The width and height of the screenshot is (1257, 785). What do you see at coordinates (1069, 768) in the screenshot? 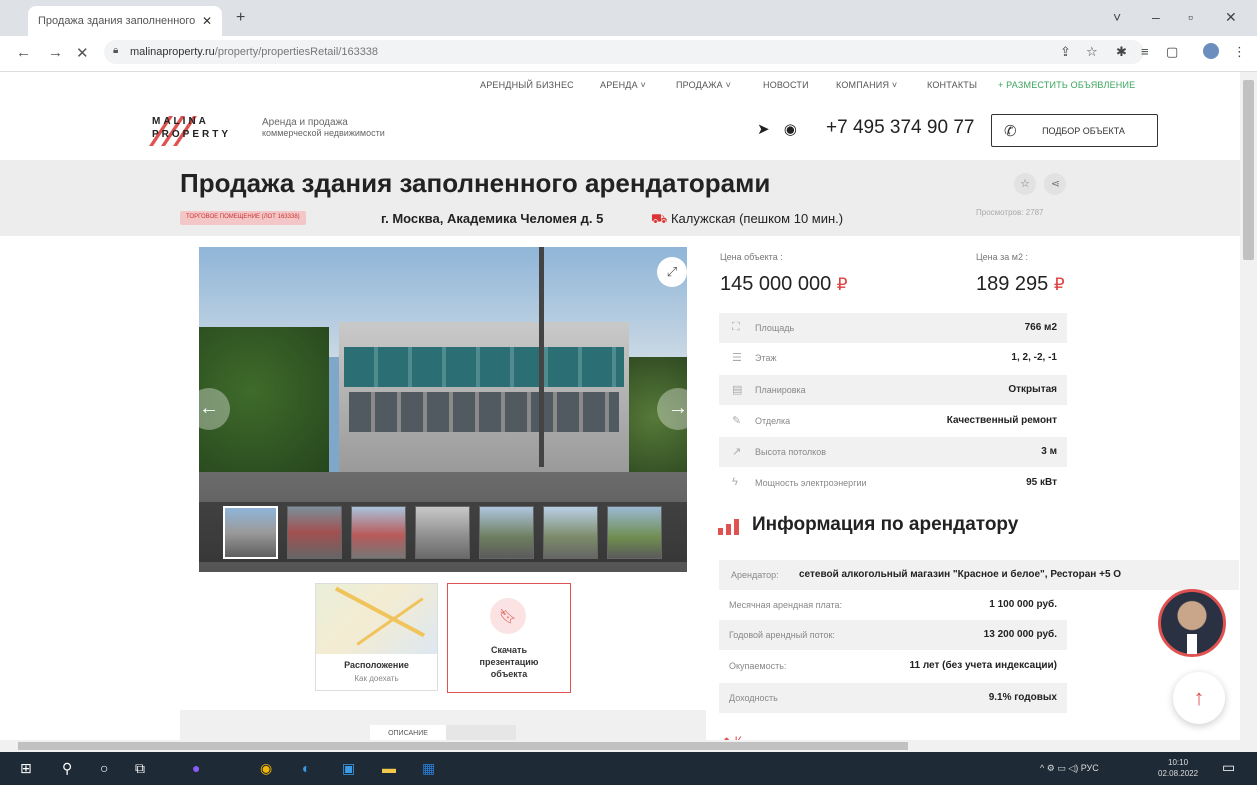
I see `system-tray: ^ ⚙ ▭ ◁) РУС` at bounding box center [1069, 768].